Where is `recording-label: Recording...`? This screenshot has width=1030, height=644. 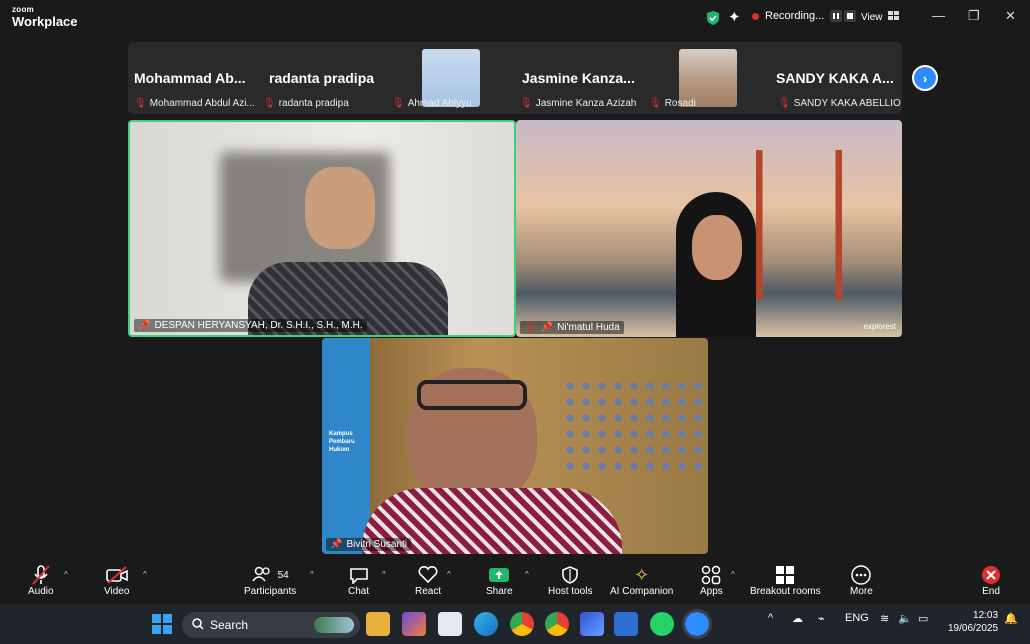 recording-label: Recording... is located at coordinates (795, 16).